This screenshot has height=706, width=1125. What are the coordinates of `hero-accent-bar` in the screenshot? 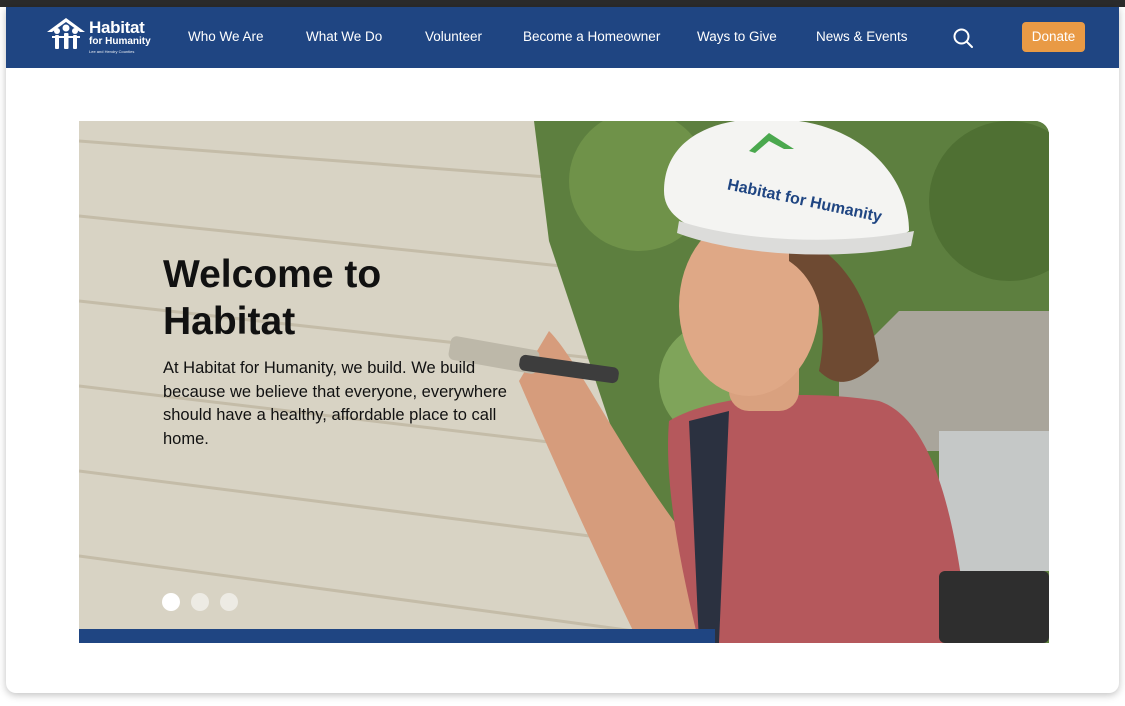 It's located at (397, 636).